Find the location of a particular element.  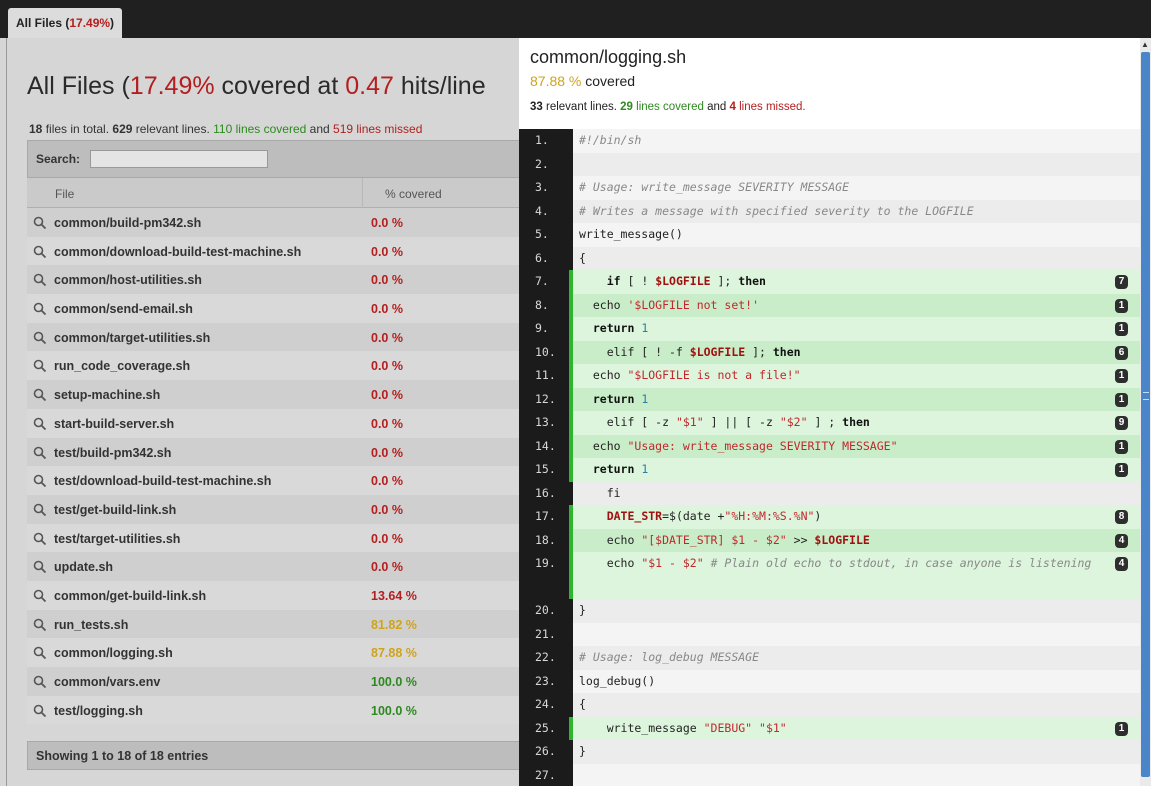

file-link: common/vars.env is located at coordinates (107, 682).